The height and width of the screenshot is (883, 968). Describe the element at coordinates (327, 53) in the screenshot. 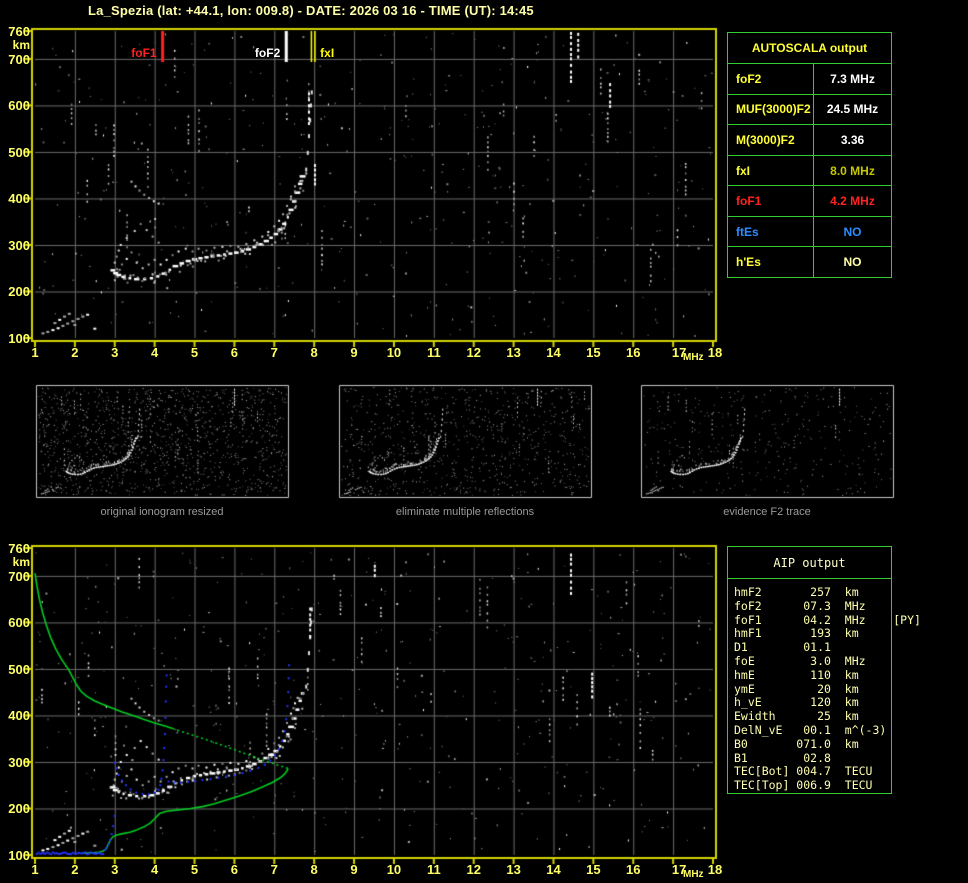

I see `marker-label-fxI: fxI` at that location.